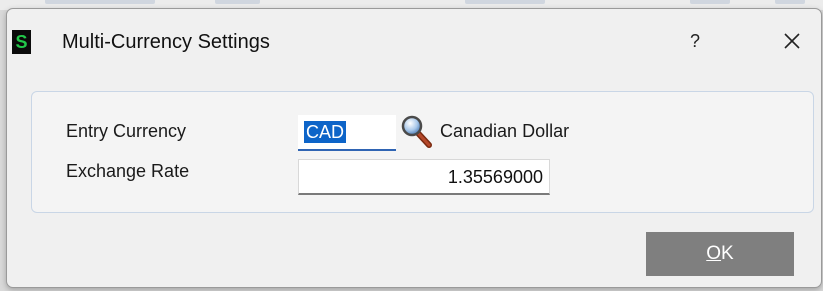  I want to click on window-title: Multi-Currency Settings, so click(166, 42).